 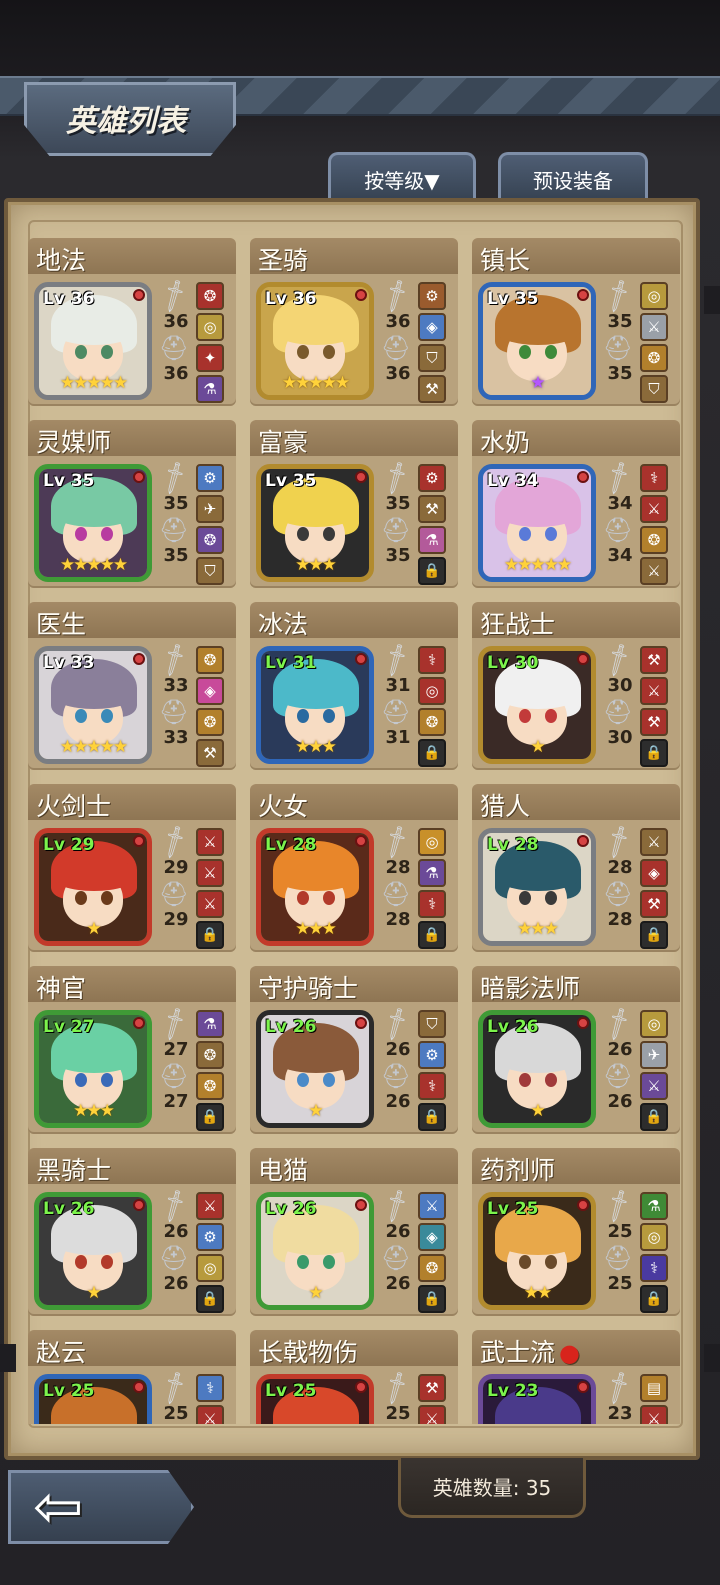 I want to click on hero-portrait: Lv 34 ★★★★★, so click(x=537, y=523).